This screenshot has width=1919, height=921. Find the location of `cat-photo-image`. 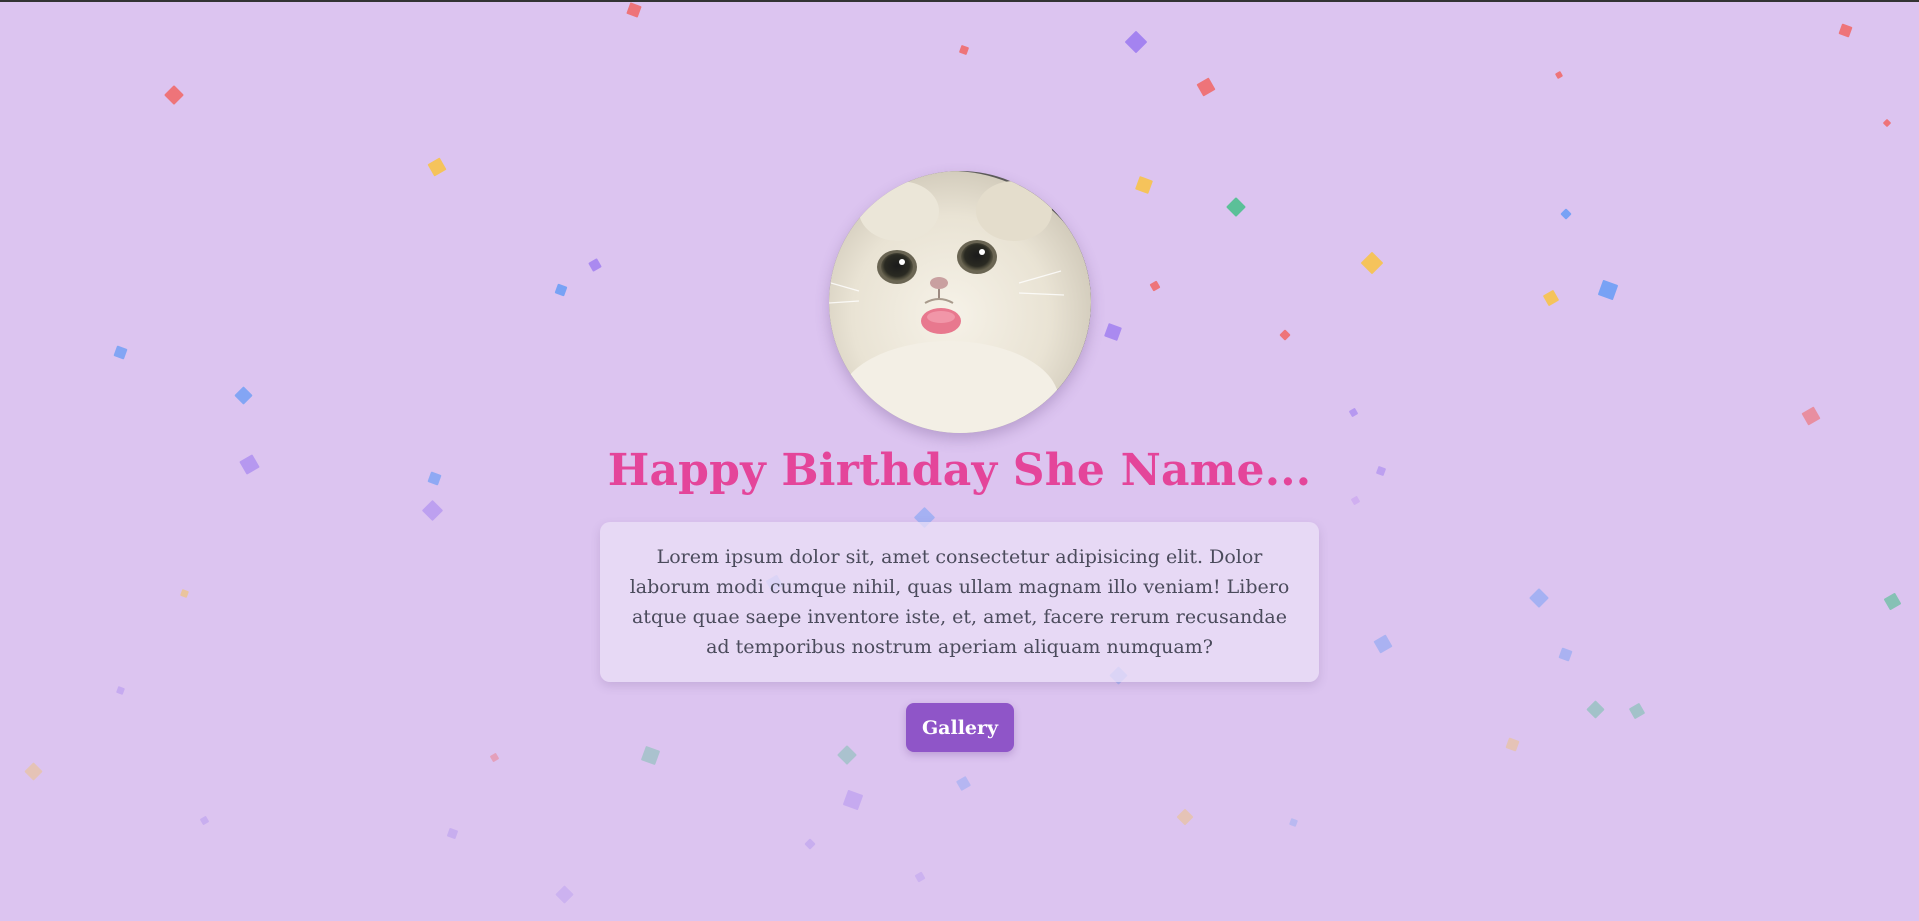

cat-photo-image is located at coordinates (960, 302).